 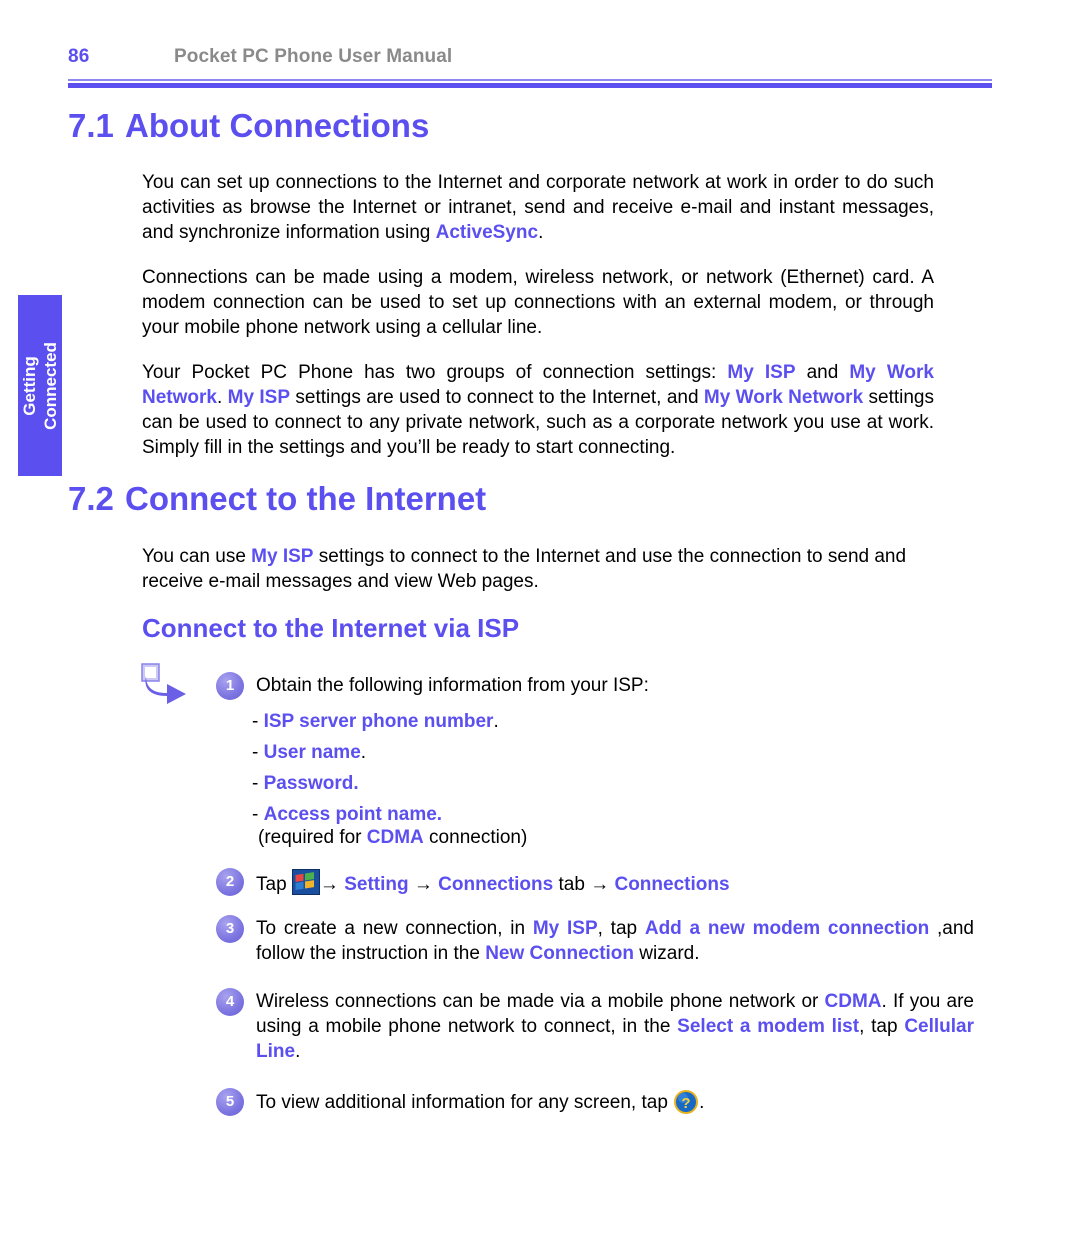 I want to click on term-my-isp-2: My ISP, so click(x=259, y=397).